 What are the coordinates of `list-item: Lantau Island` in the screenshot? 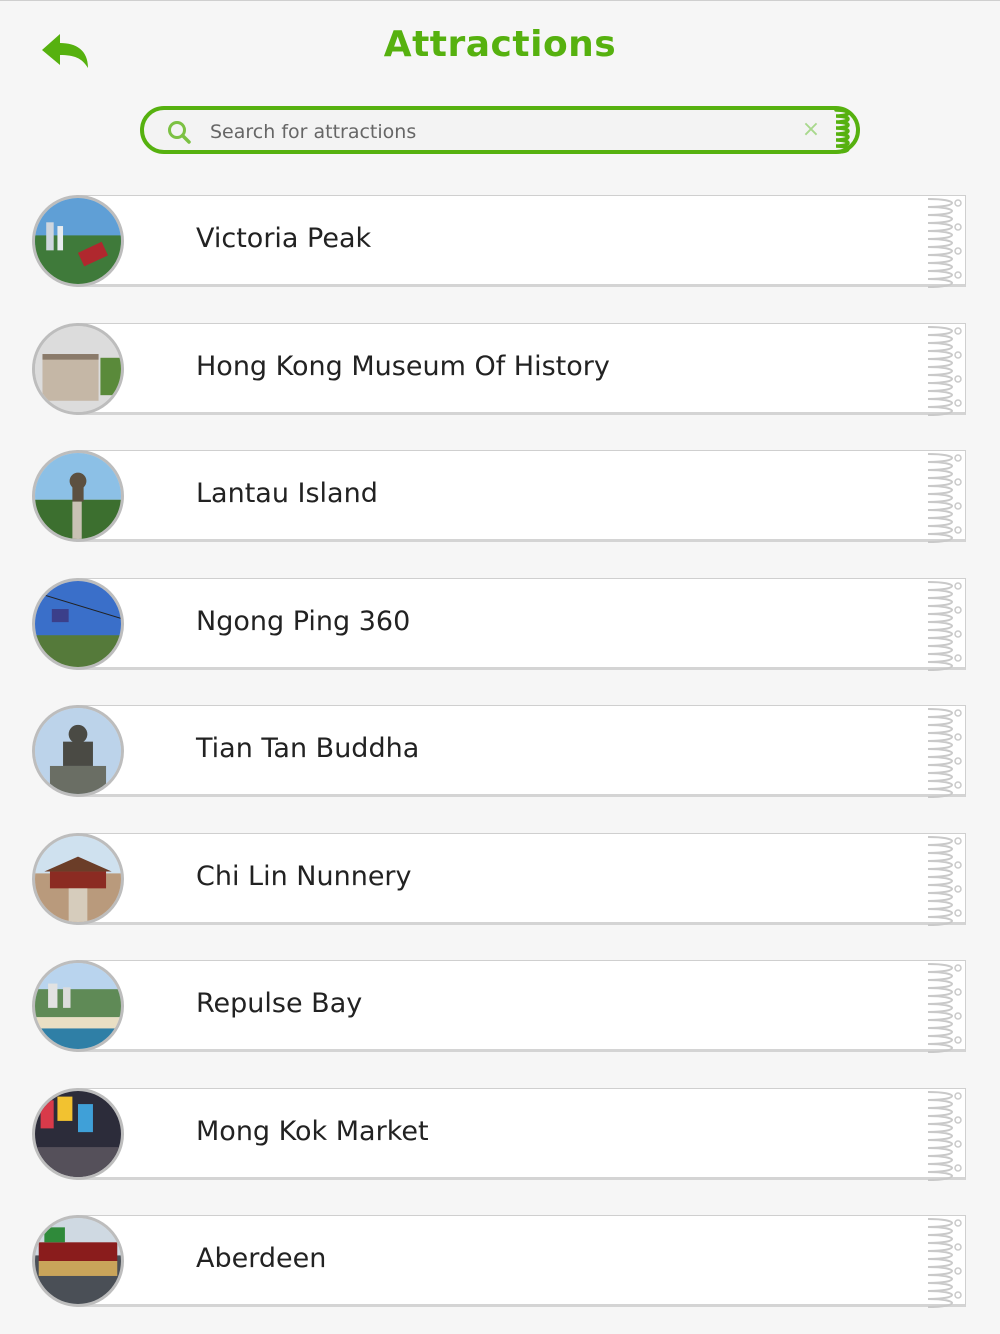 It's located at (503, 498).